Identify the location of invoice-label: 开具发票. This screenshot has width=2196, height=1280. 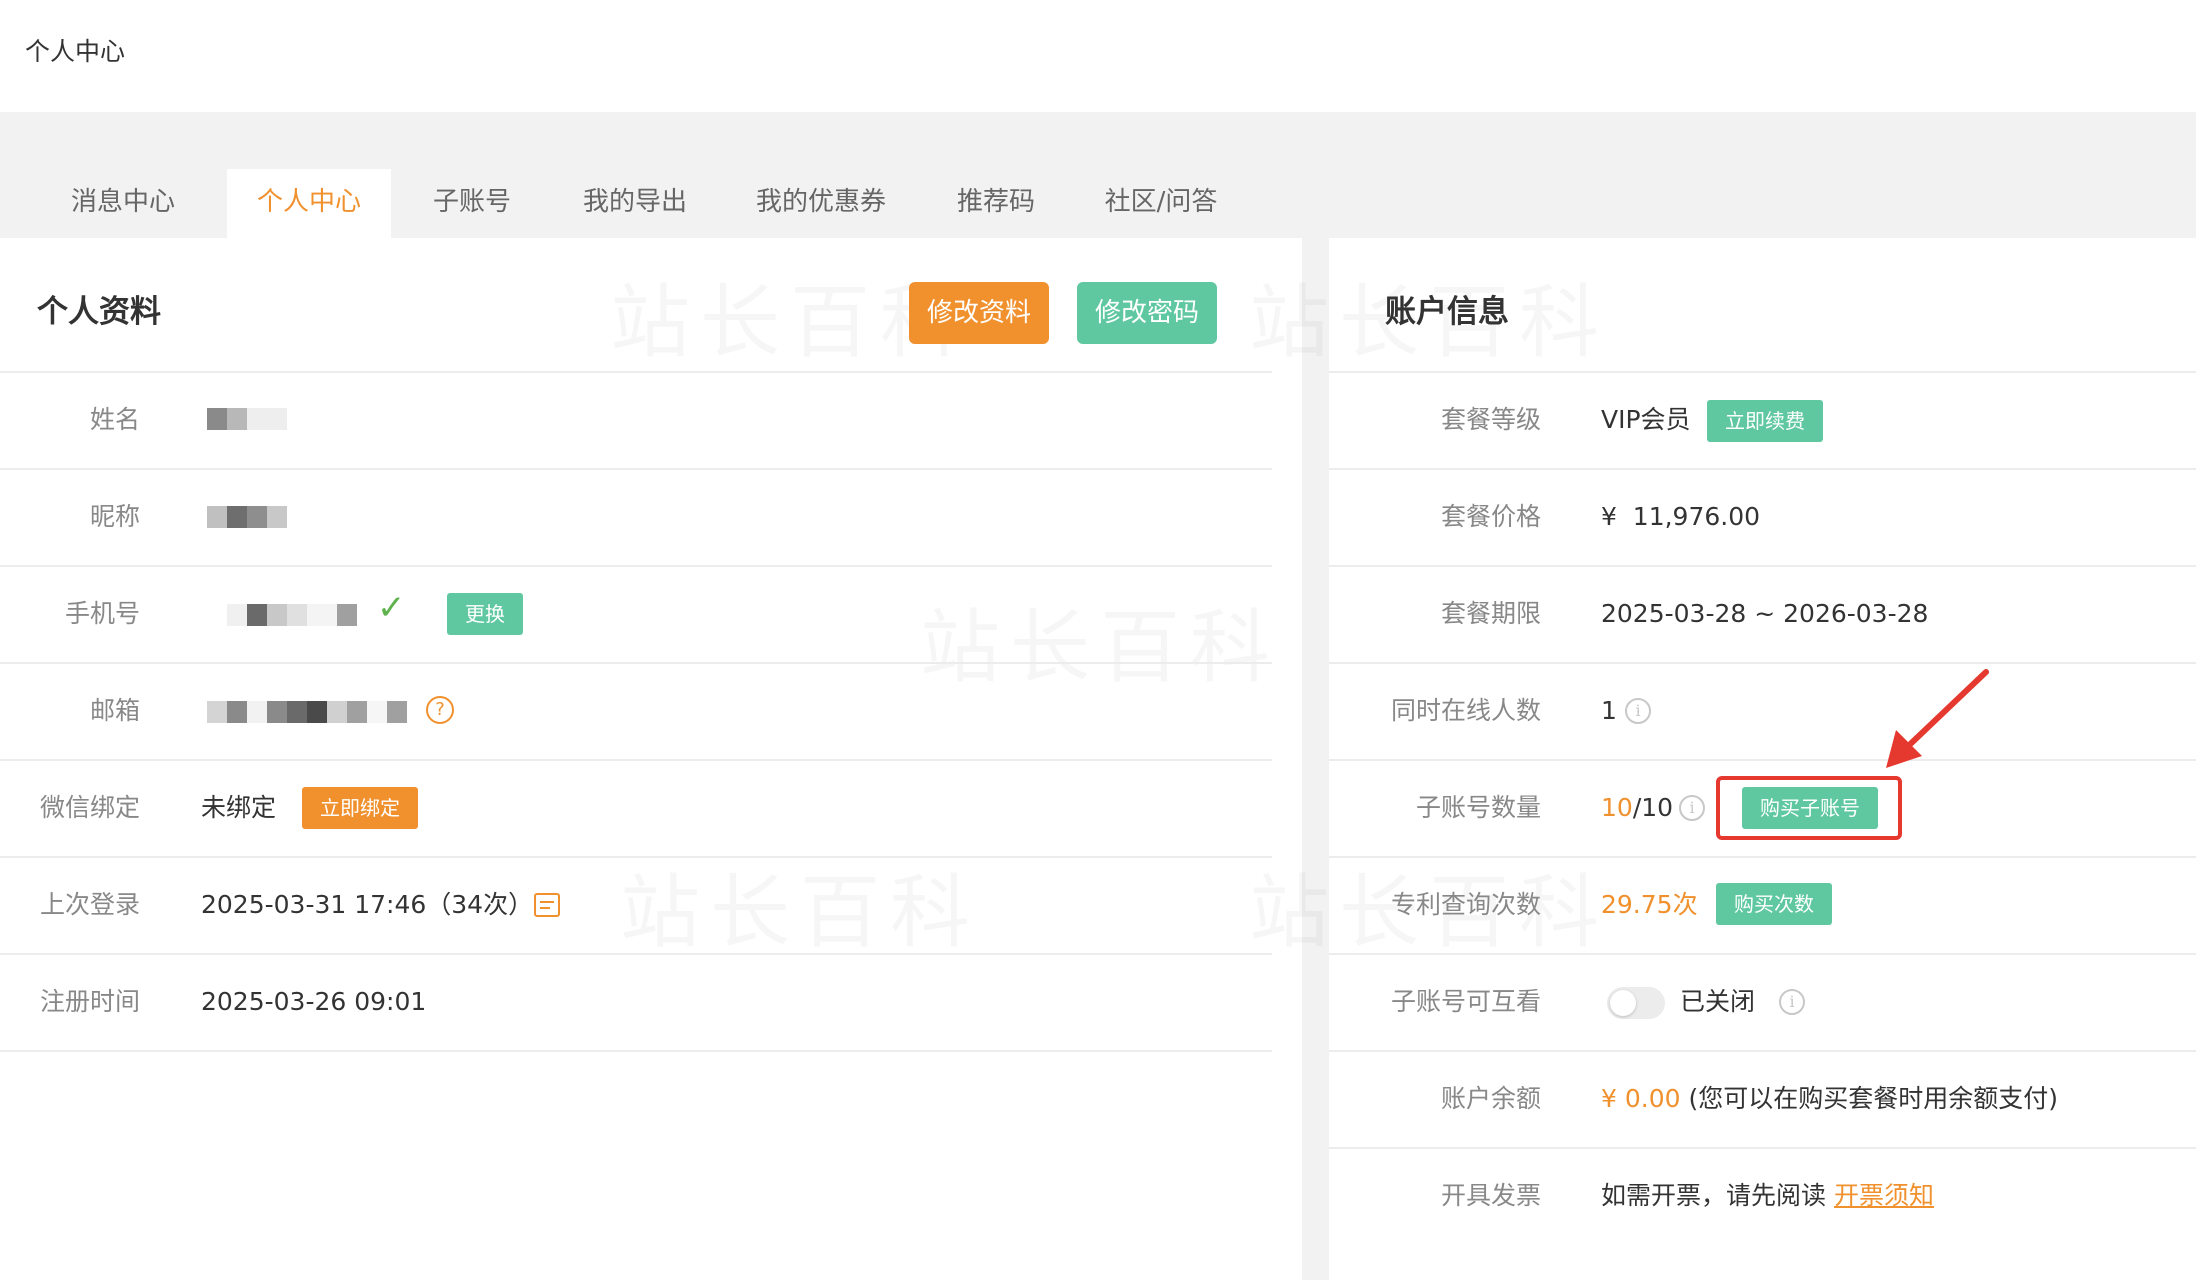
(1490, 1195).